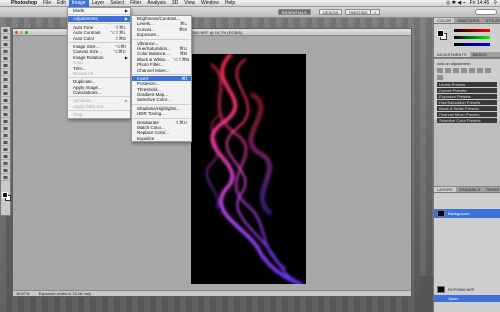 The width and height of the screenshot is (500, 312). Describe the element at coordinates (486, 12) in the screenshot. I see `search-field` at that location.